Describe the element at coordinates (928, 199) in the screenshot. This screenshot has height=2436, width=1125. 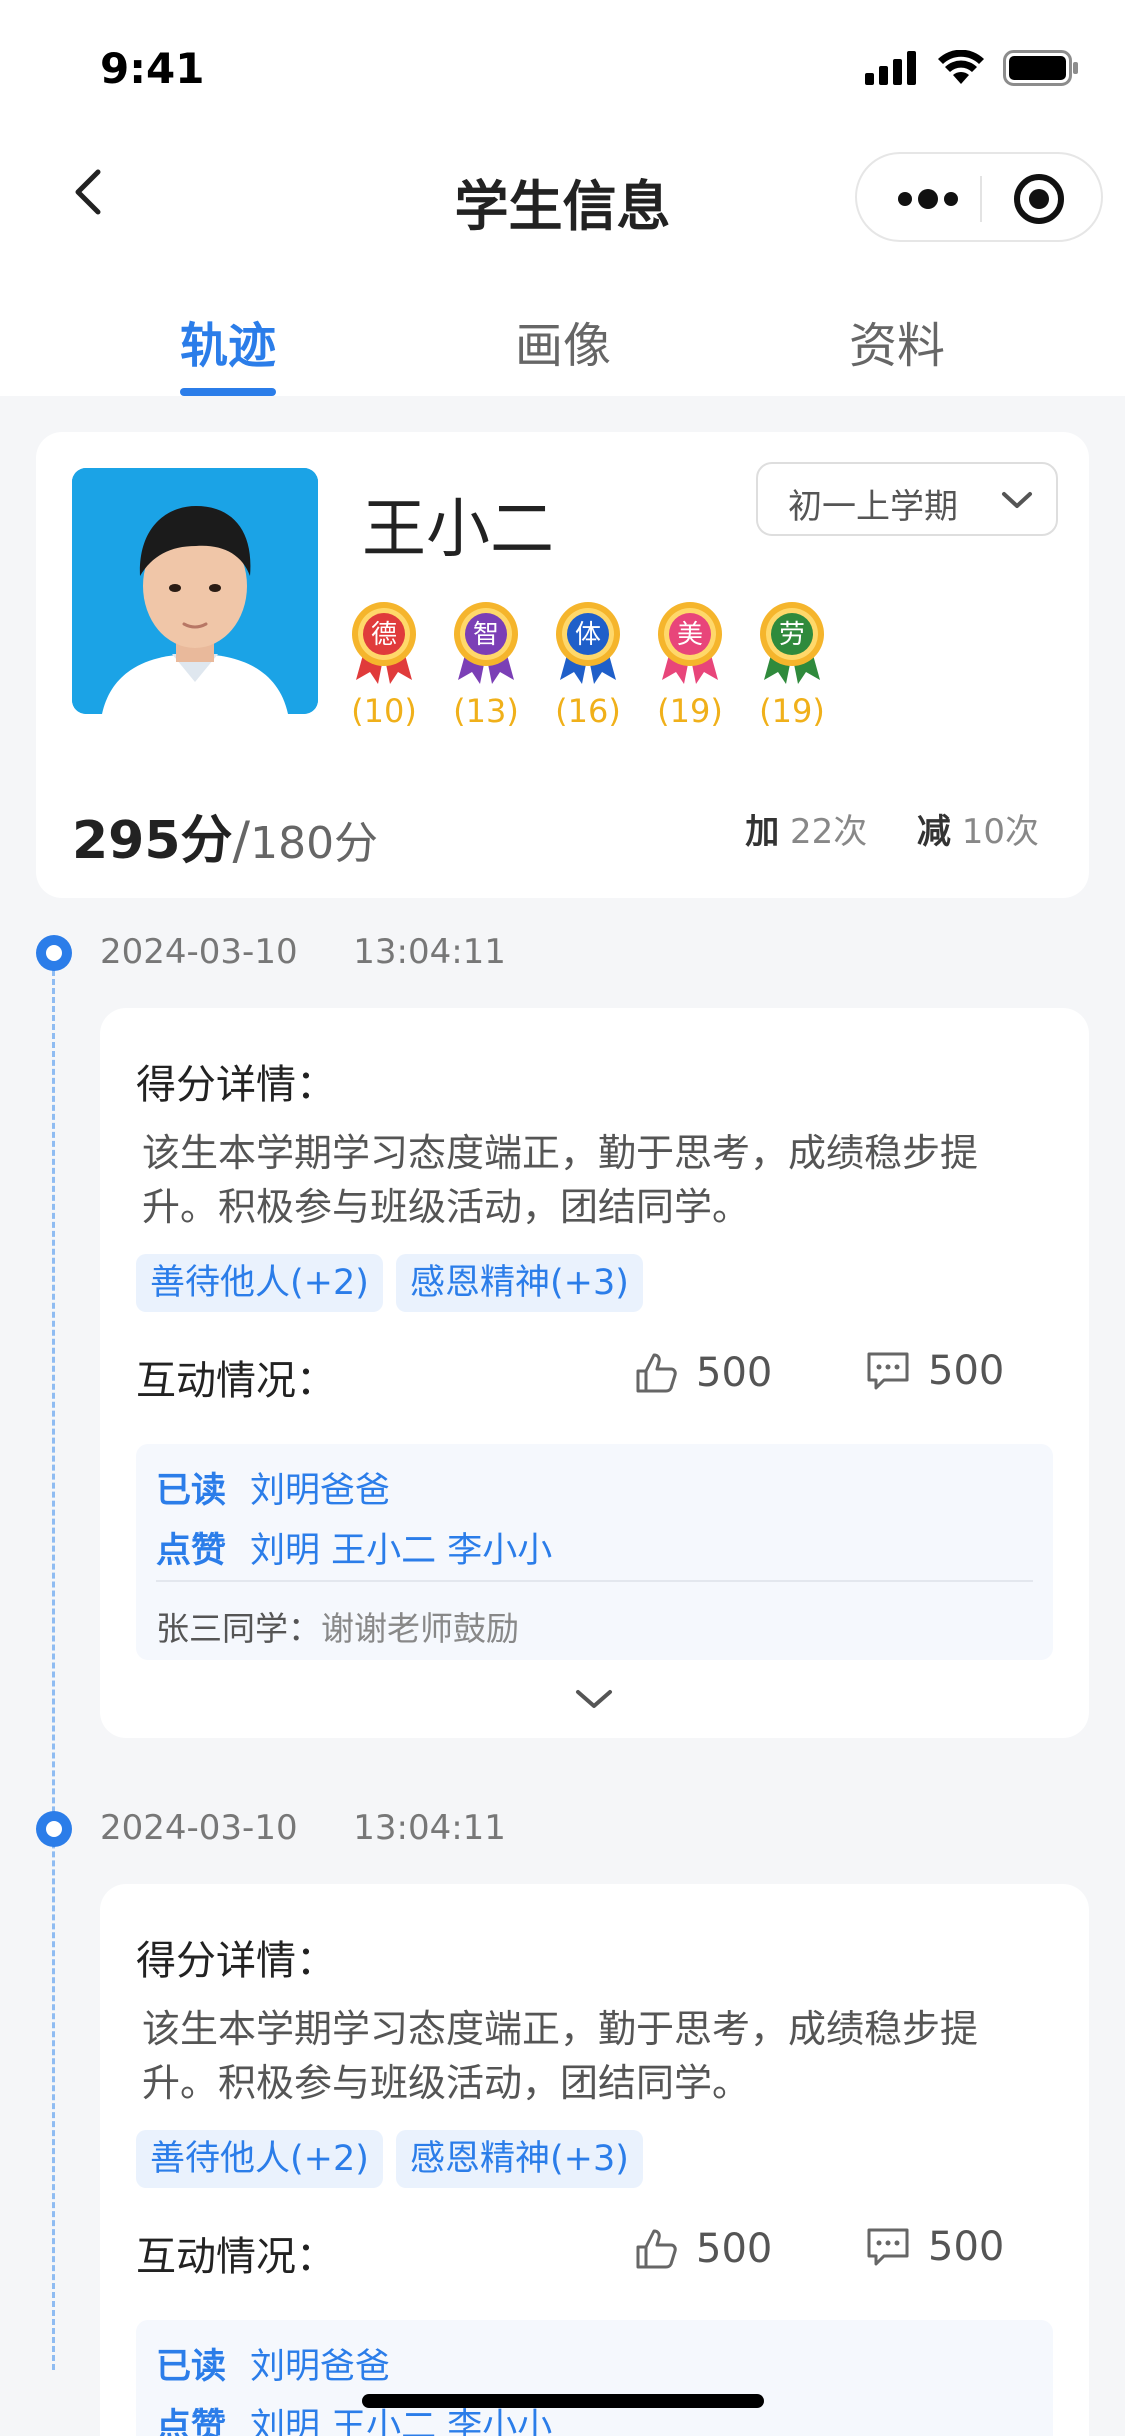
I see `more-icon` at that location.